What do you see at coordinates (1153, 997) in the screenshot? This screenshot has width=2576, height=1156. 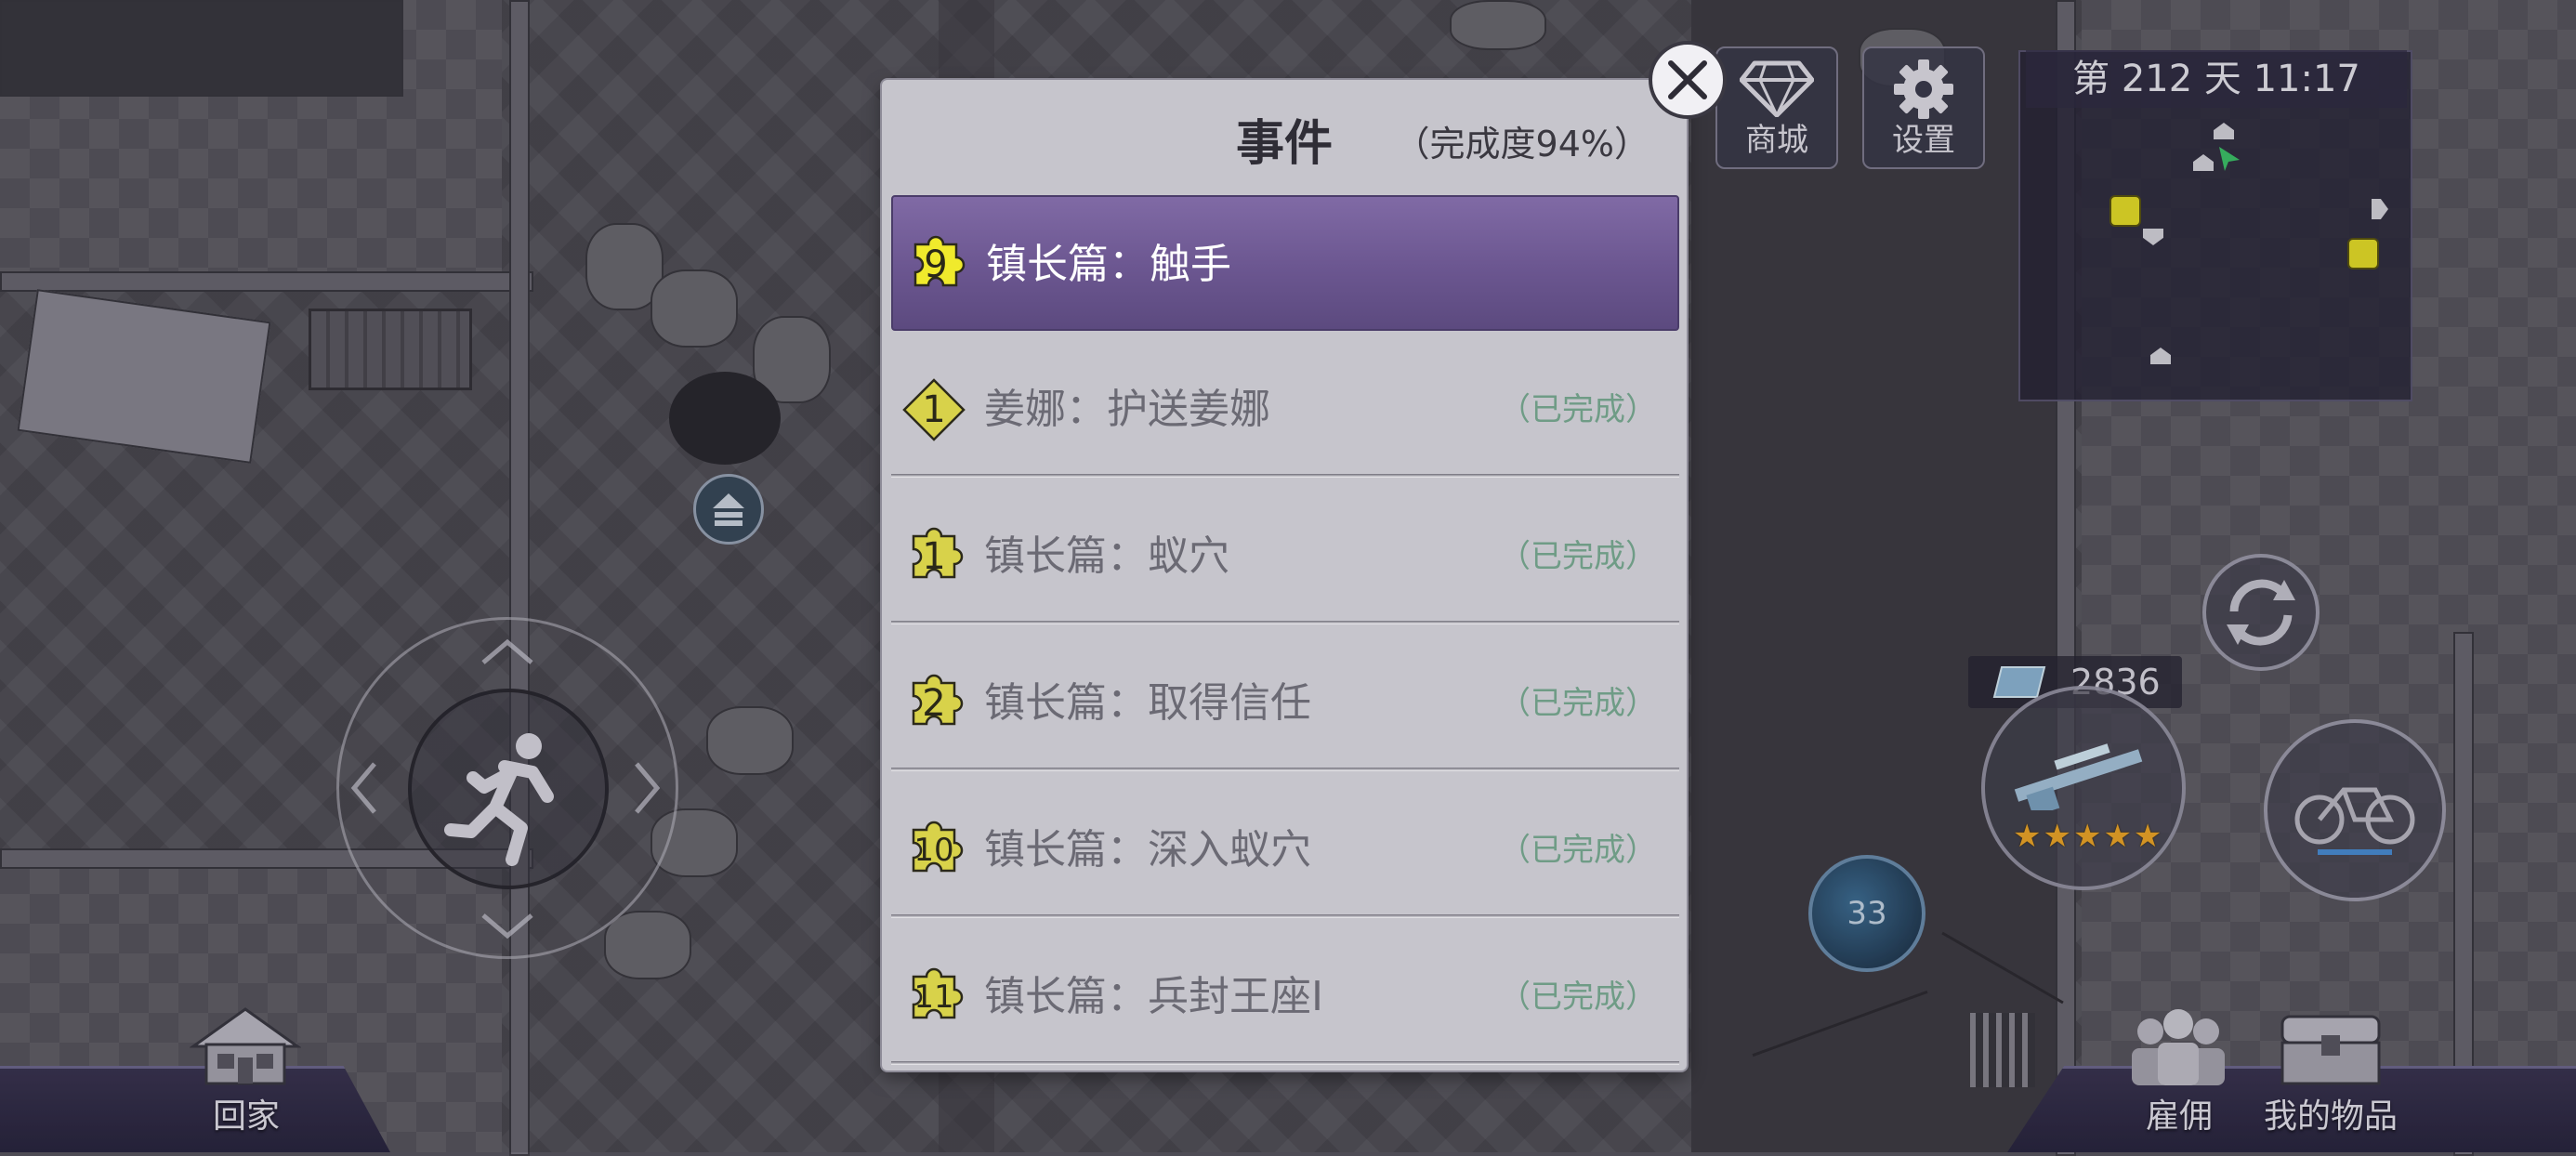 I see `event-title: 镇长篇：兵封王座I` at bounding box center [1153, 997].